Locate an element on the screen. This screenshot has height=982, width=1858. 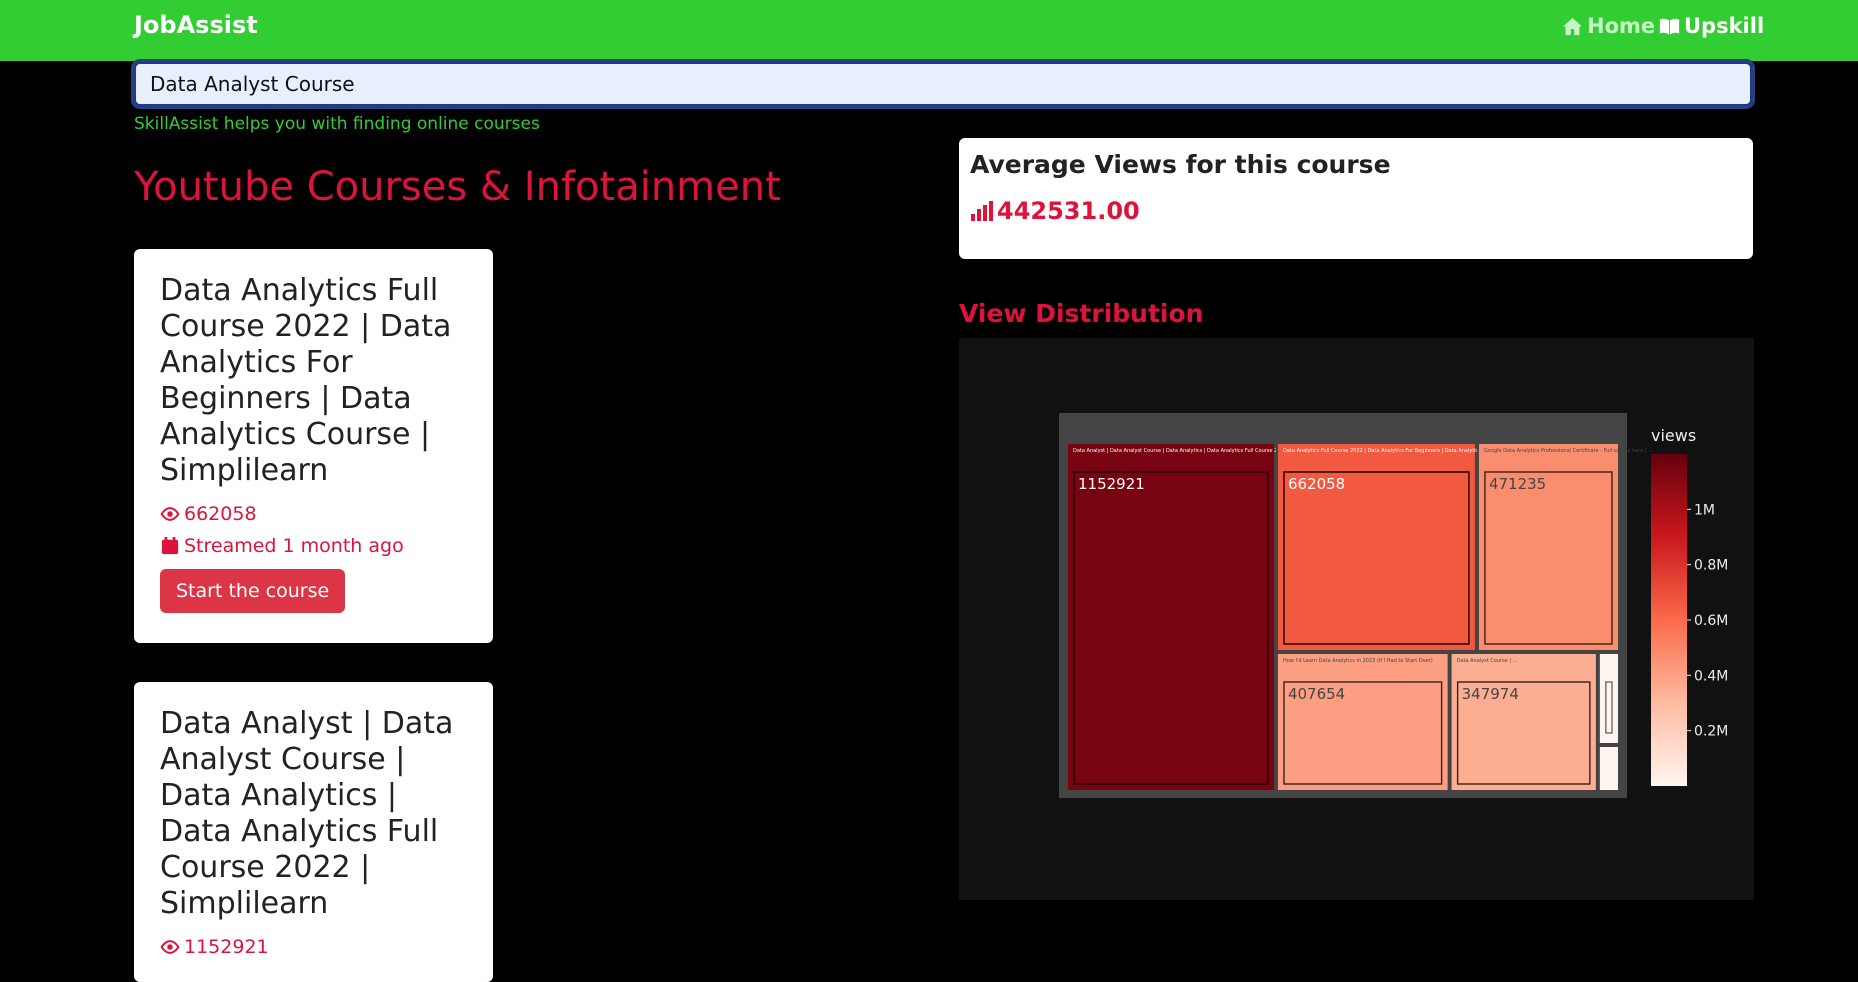
nav-upskill-link: Upskill is located at coordinates (1711, 26).